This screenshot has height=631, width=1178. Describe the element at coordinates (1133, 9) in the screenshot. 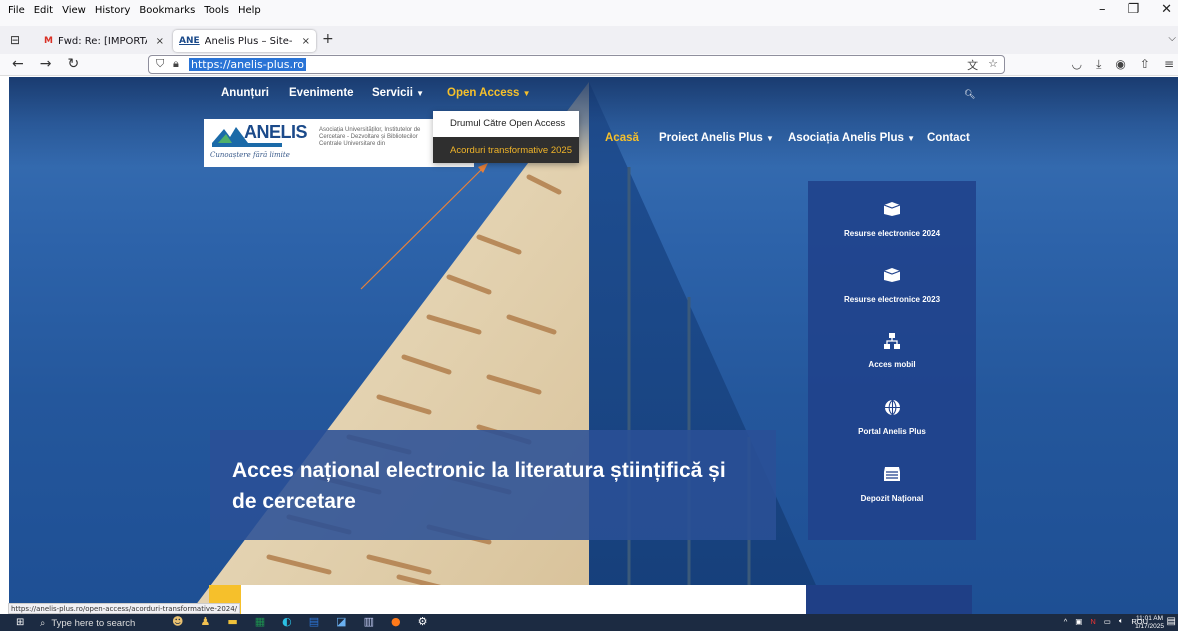

I see `restore-icon: ❐` at that location.